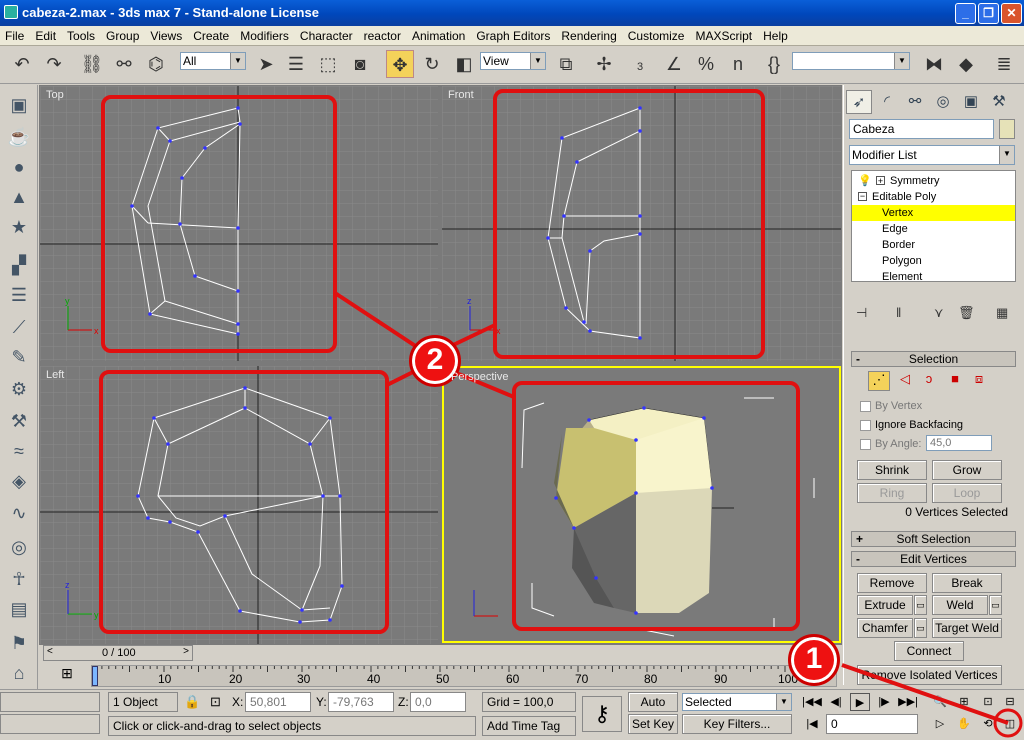 Image resolution: width=1024 pixels, height=740 pixels. Describe the element at coordinates (19, 423) in the screenshot. I see `bone-icon: ⚒` at that location.